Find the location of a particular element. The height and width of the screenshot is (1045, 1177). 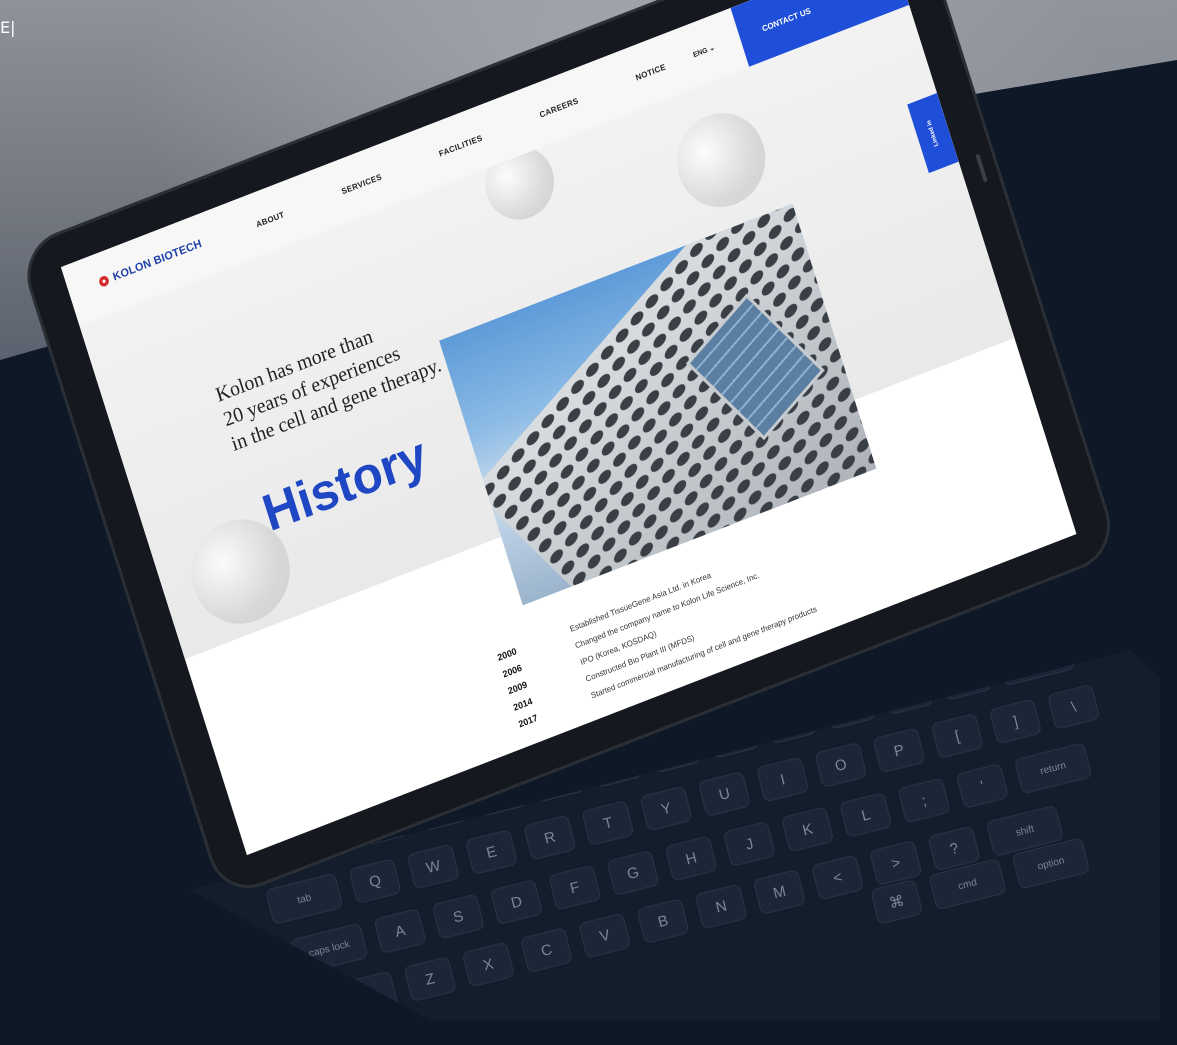

keyboard-key: J is located at coordinates (749, 844).